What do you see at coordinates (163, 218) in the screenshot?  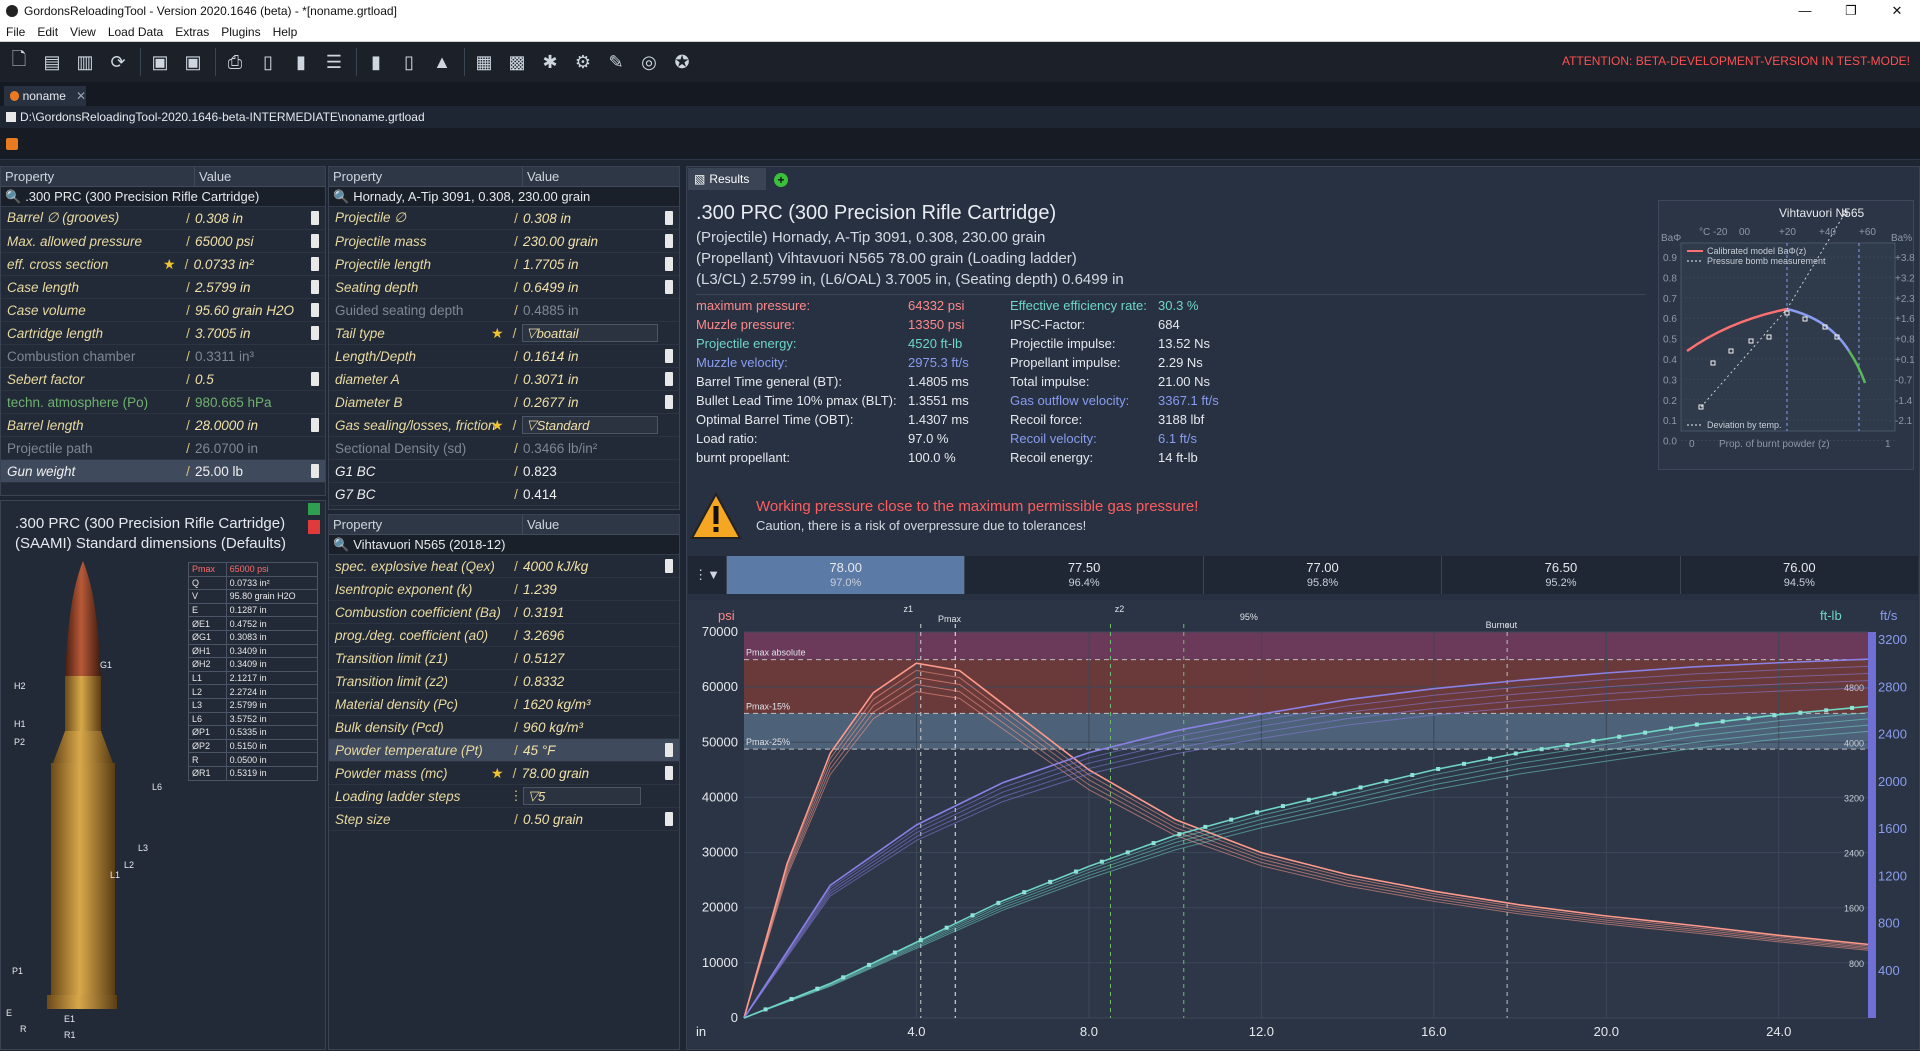 I see `property-row: Barrel ∅ (grooves) / 0.308 in` at bounding box center [163, 218].